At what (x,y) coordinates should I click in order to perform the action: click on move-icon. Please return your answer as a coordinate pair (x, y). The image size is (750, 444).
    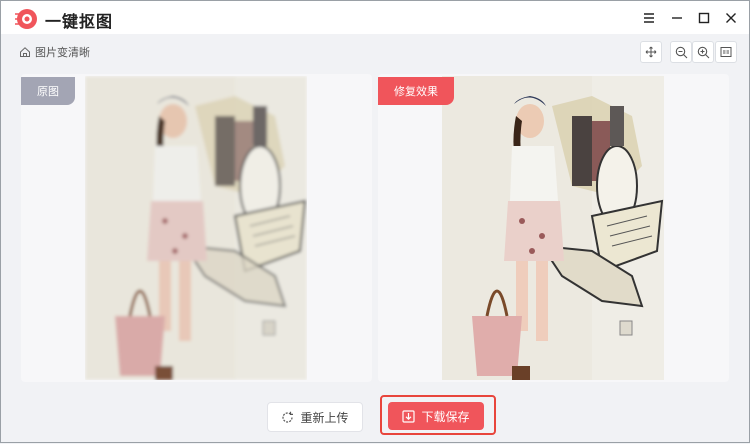
    Looking at the image, I should click on (651, 52).